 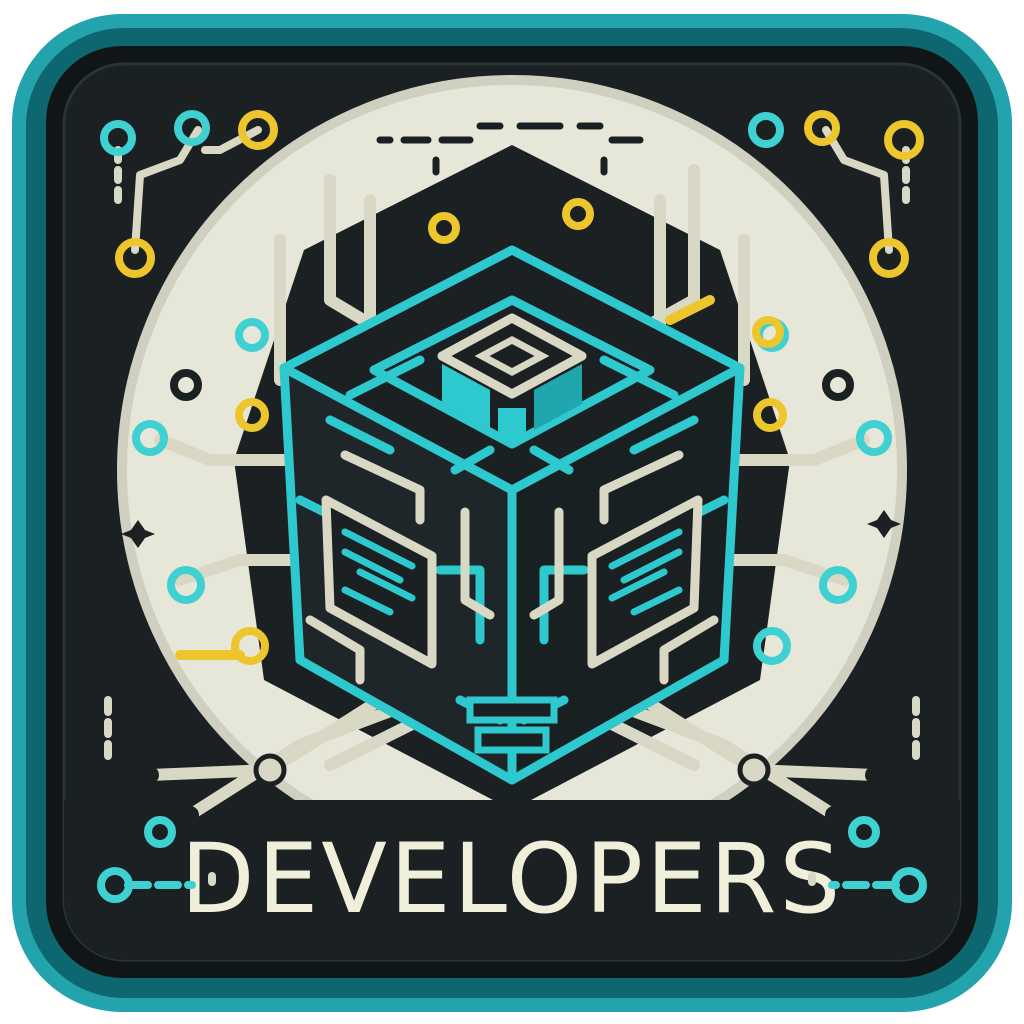 I want to click on badge-title: DEVELOPERS, so click(x=512, y=879).